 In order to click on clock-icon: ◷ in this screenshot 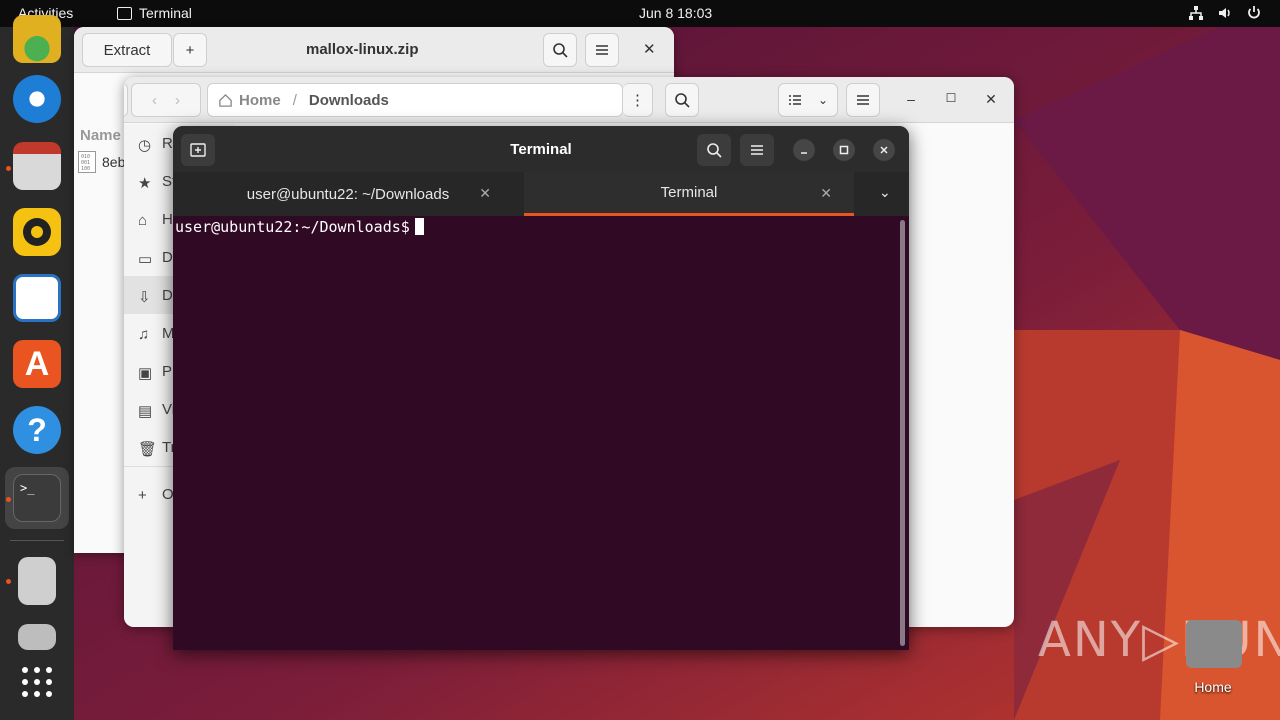, I will do `click(145, 145)`.